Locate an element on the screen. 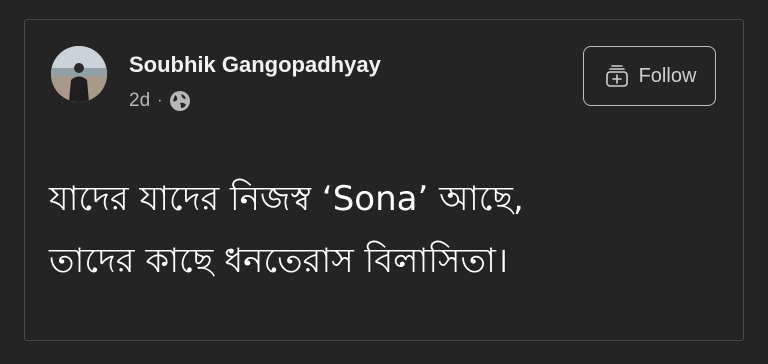  follow-button: Follow is located at coordinates (649, 76).